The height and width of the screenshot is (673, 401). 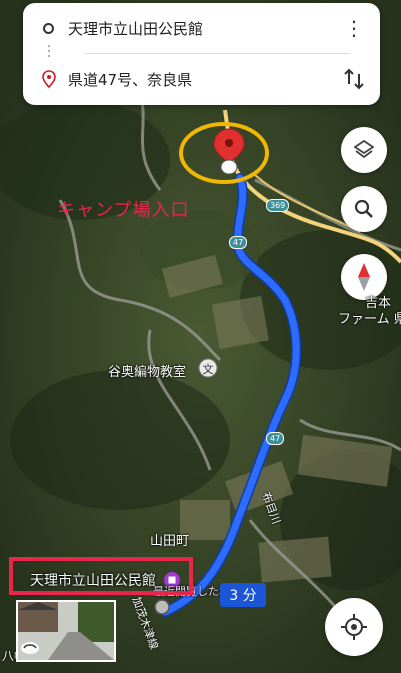 I want to click on search-icon, so click(x=363, y=208).